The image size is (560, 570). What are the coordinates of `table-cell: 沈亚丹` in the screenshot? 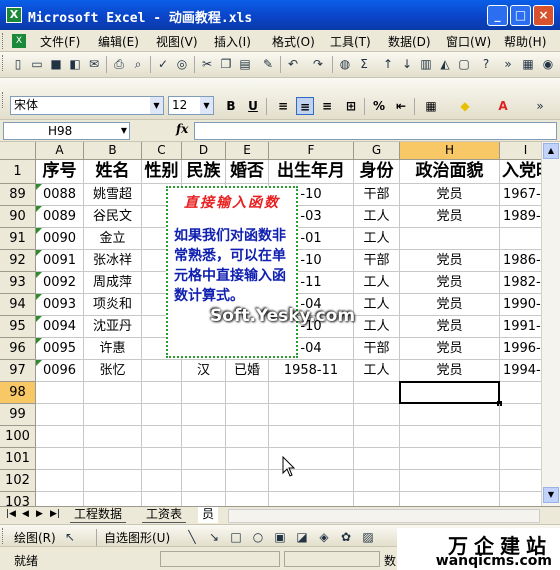 It's located at (113, 327).